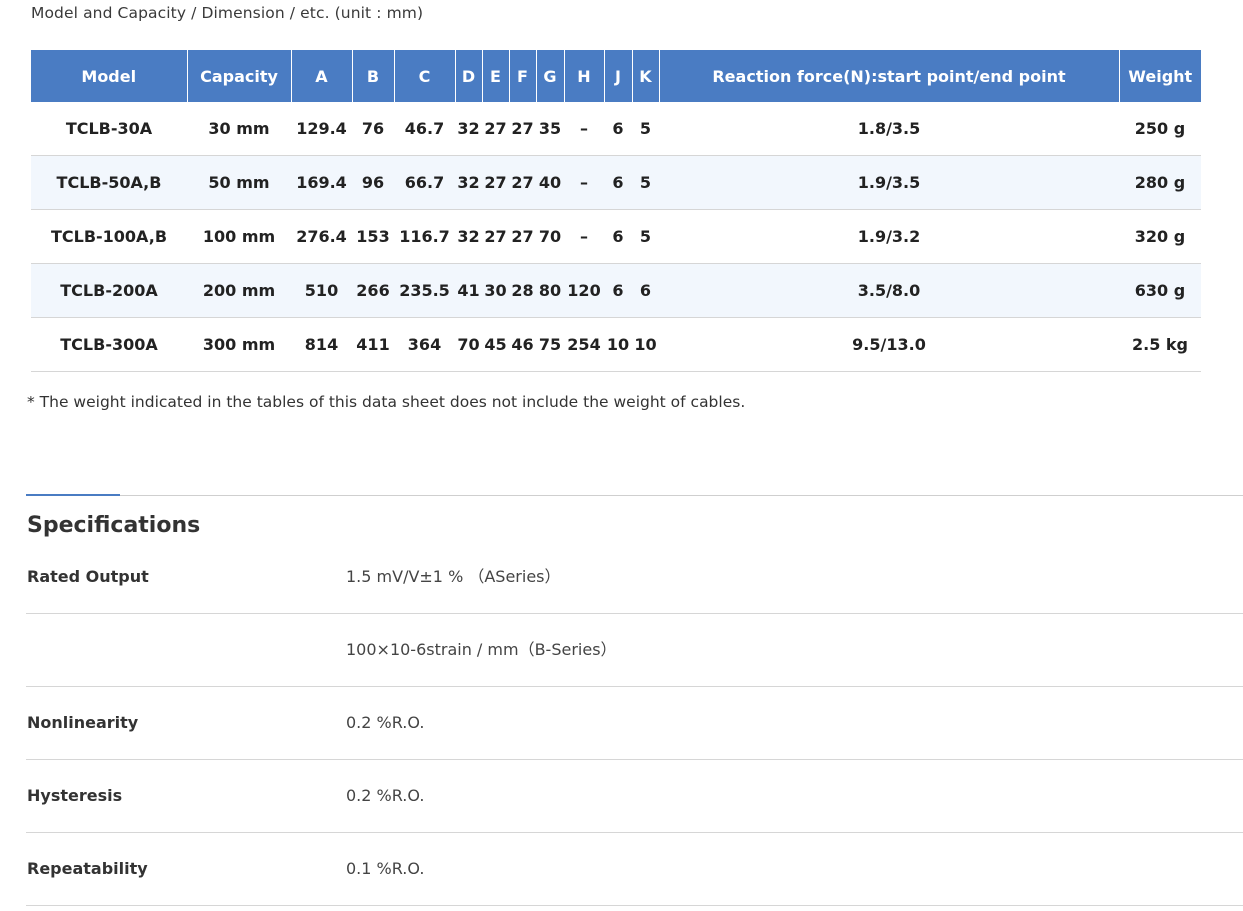 This screenshot has width=1243, height=911. I want to click on col-header-reaction-force: Reaction force(N):start point/end point, so click(888, 76).